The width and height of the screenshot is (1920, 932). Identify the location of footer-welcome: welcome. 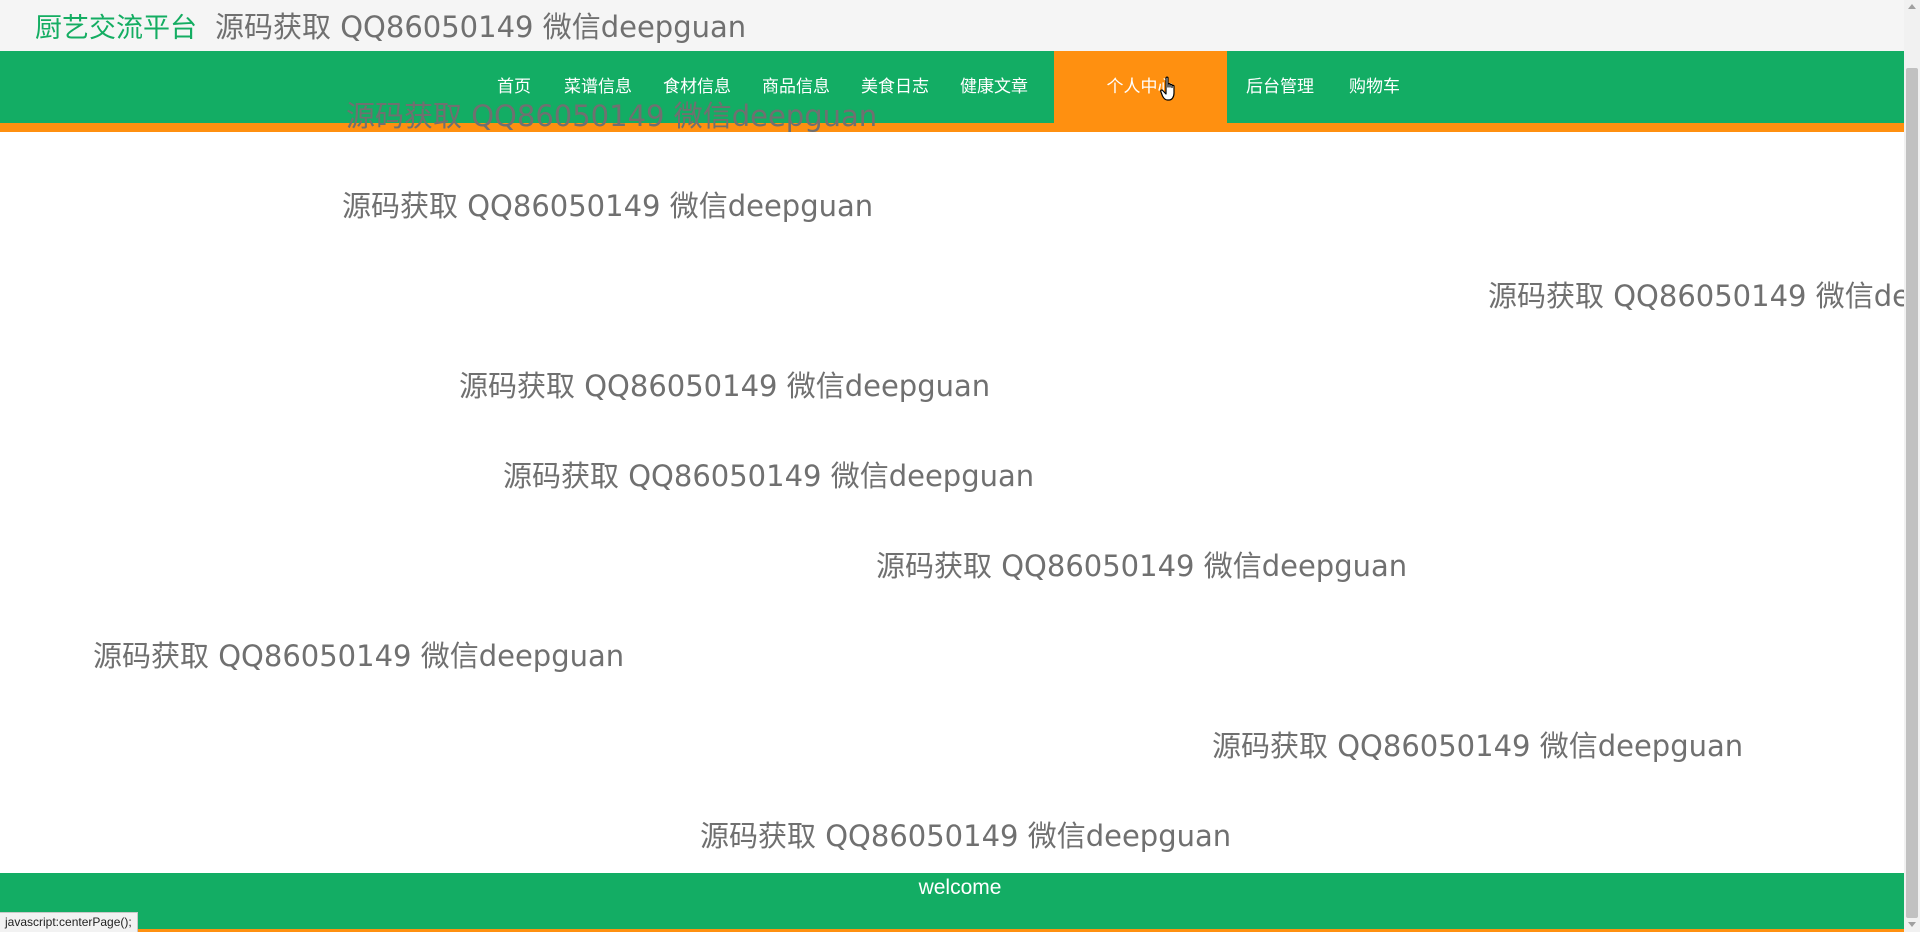
(960, 887).